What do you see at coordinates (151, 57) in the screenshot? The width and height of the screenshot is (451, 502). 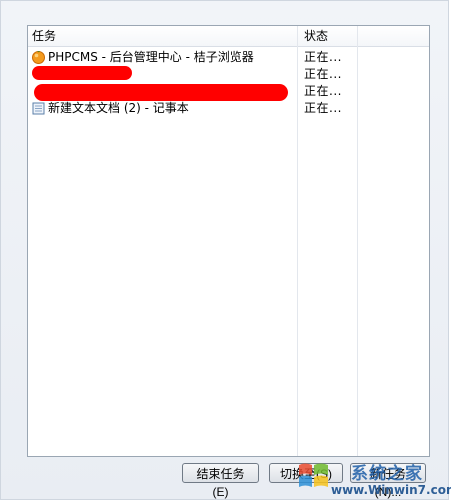 I see `task-name: PHPCMS - 后台管理中心 - 桔子浏览器` at bounding box center [151, 57].